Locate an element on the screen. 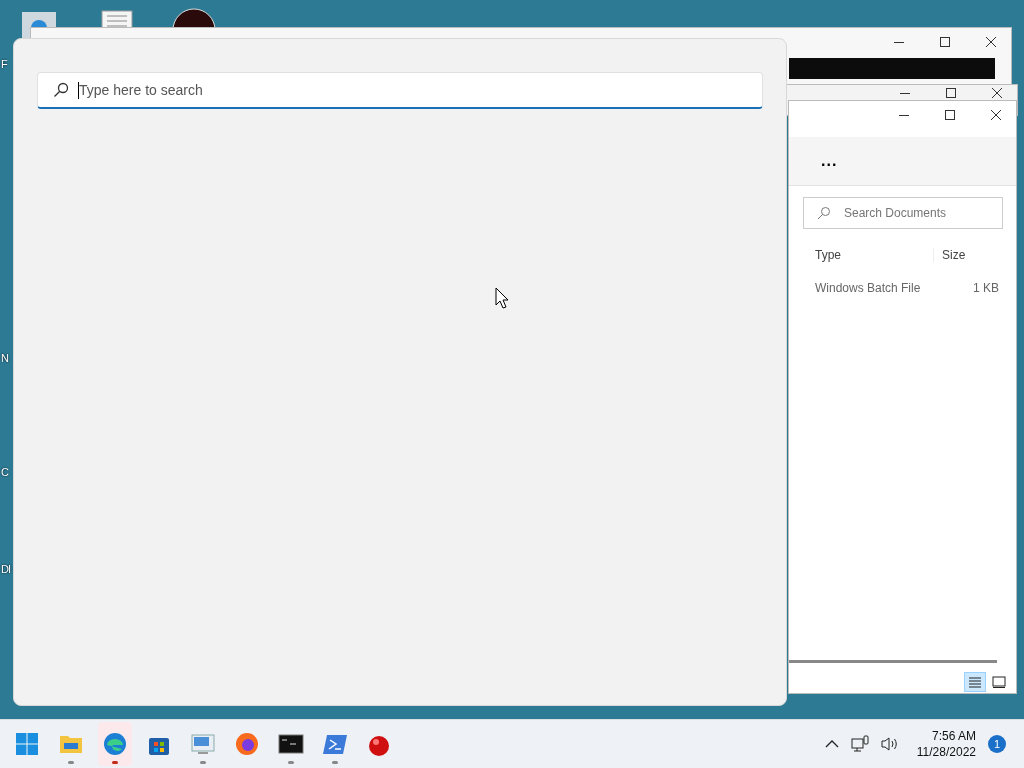 The image size is (1024, 768). monitor-icon is located at coordinates (203, 744).